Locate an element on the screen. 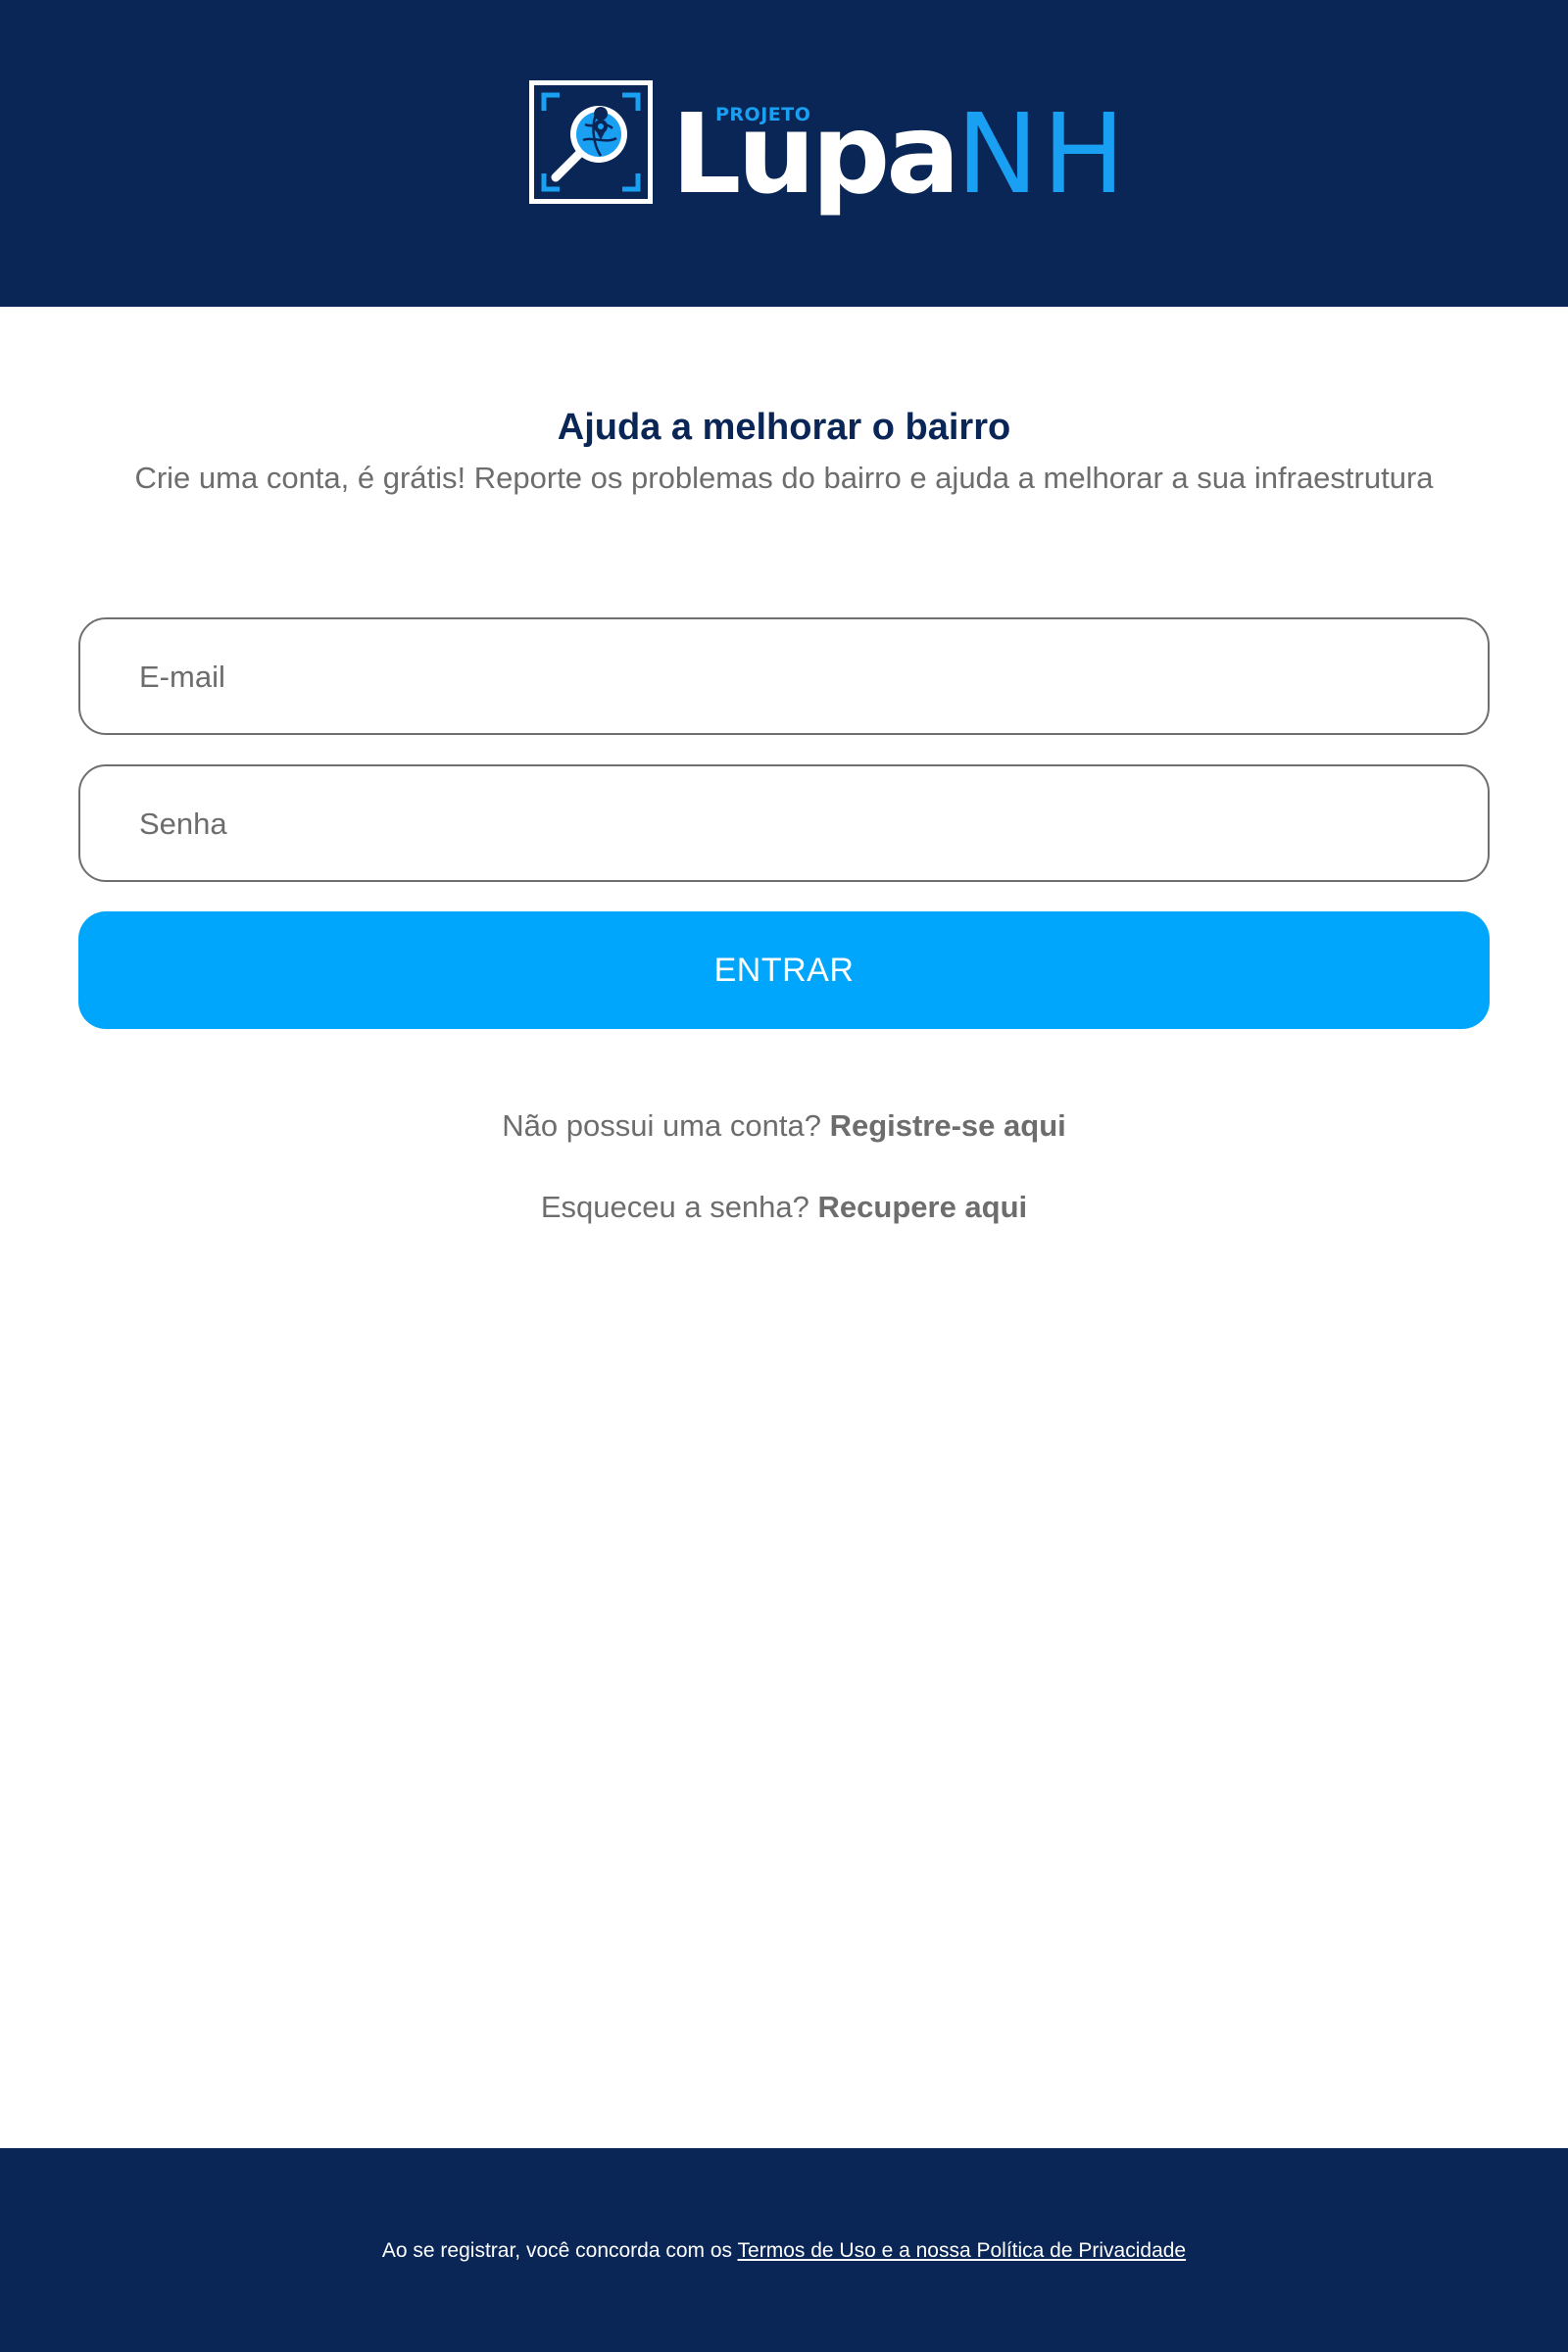 This screenshot has width=1568, height=2352. login-button: ENTRAR is located at coordinates (784, 970).